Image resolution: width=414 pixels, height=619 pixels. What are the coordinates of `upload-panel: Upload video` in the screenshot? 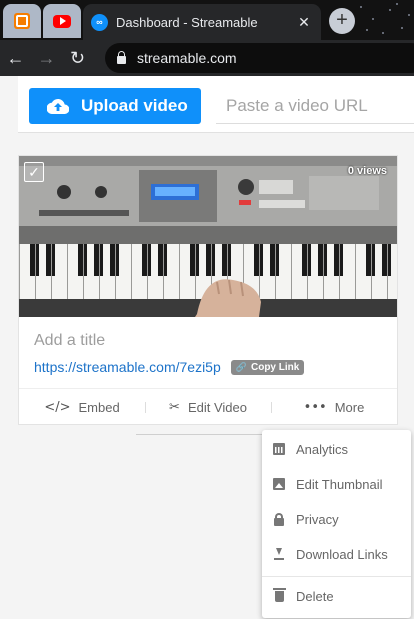 It's located at (216, 104).